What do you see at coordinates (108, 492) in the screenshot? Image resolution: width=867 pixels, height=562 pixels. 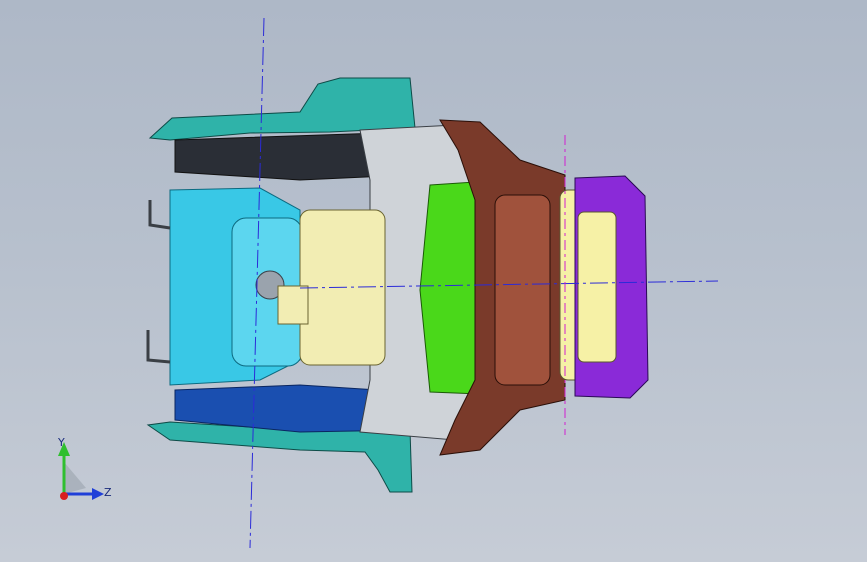 I see `z-axis-label: Z` at bounding box center [108, 492].